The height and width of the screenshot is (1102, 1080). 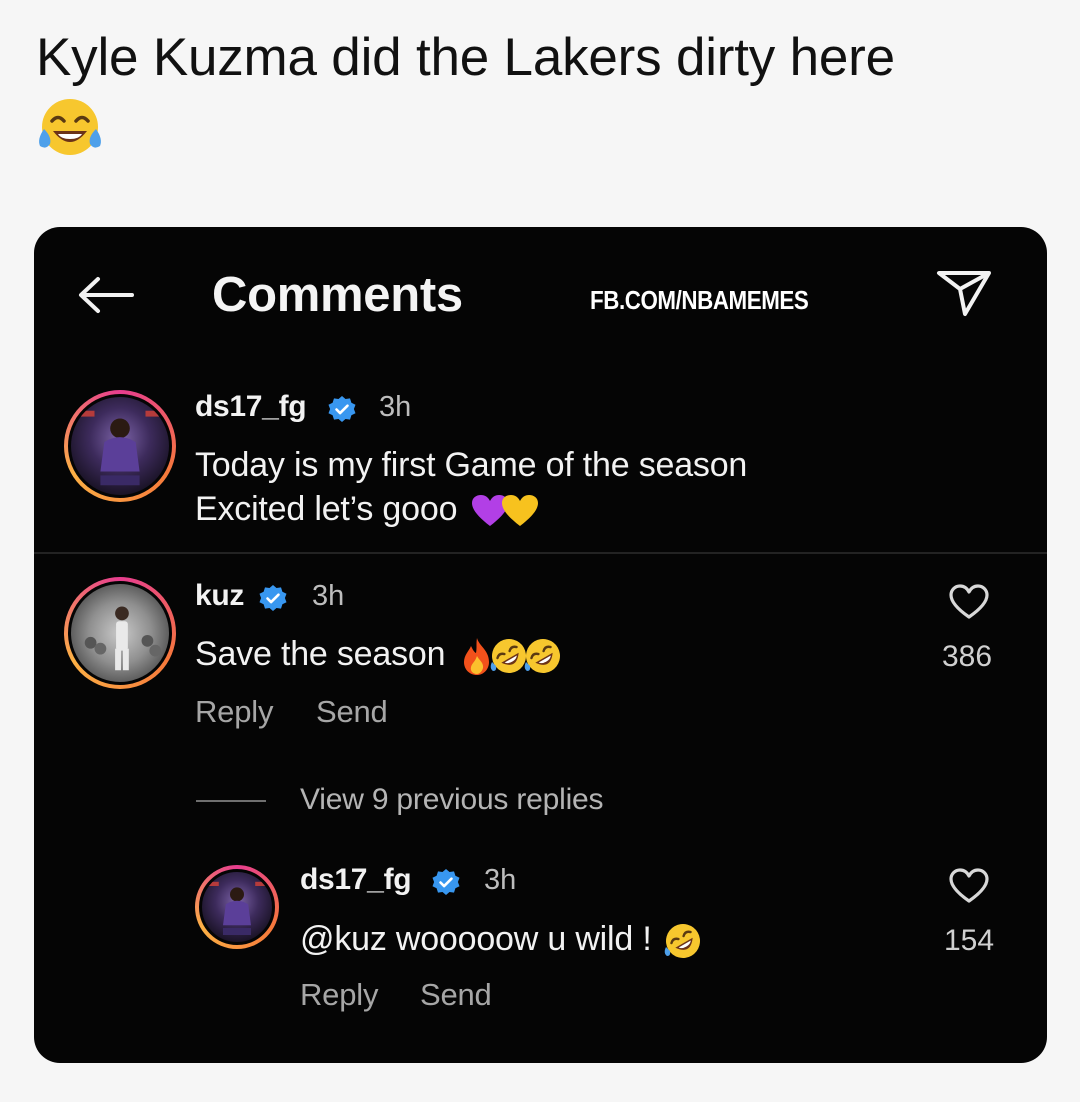 What do you see at coordinates (452, 800) in the screenshot?
I see `view-replies-link: View 9 previous replies` at bounding box center [452, 800].